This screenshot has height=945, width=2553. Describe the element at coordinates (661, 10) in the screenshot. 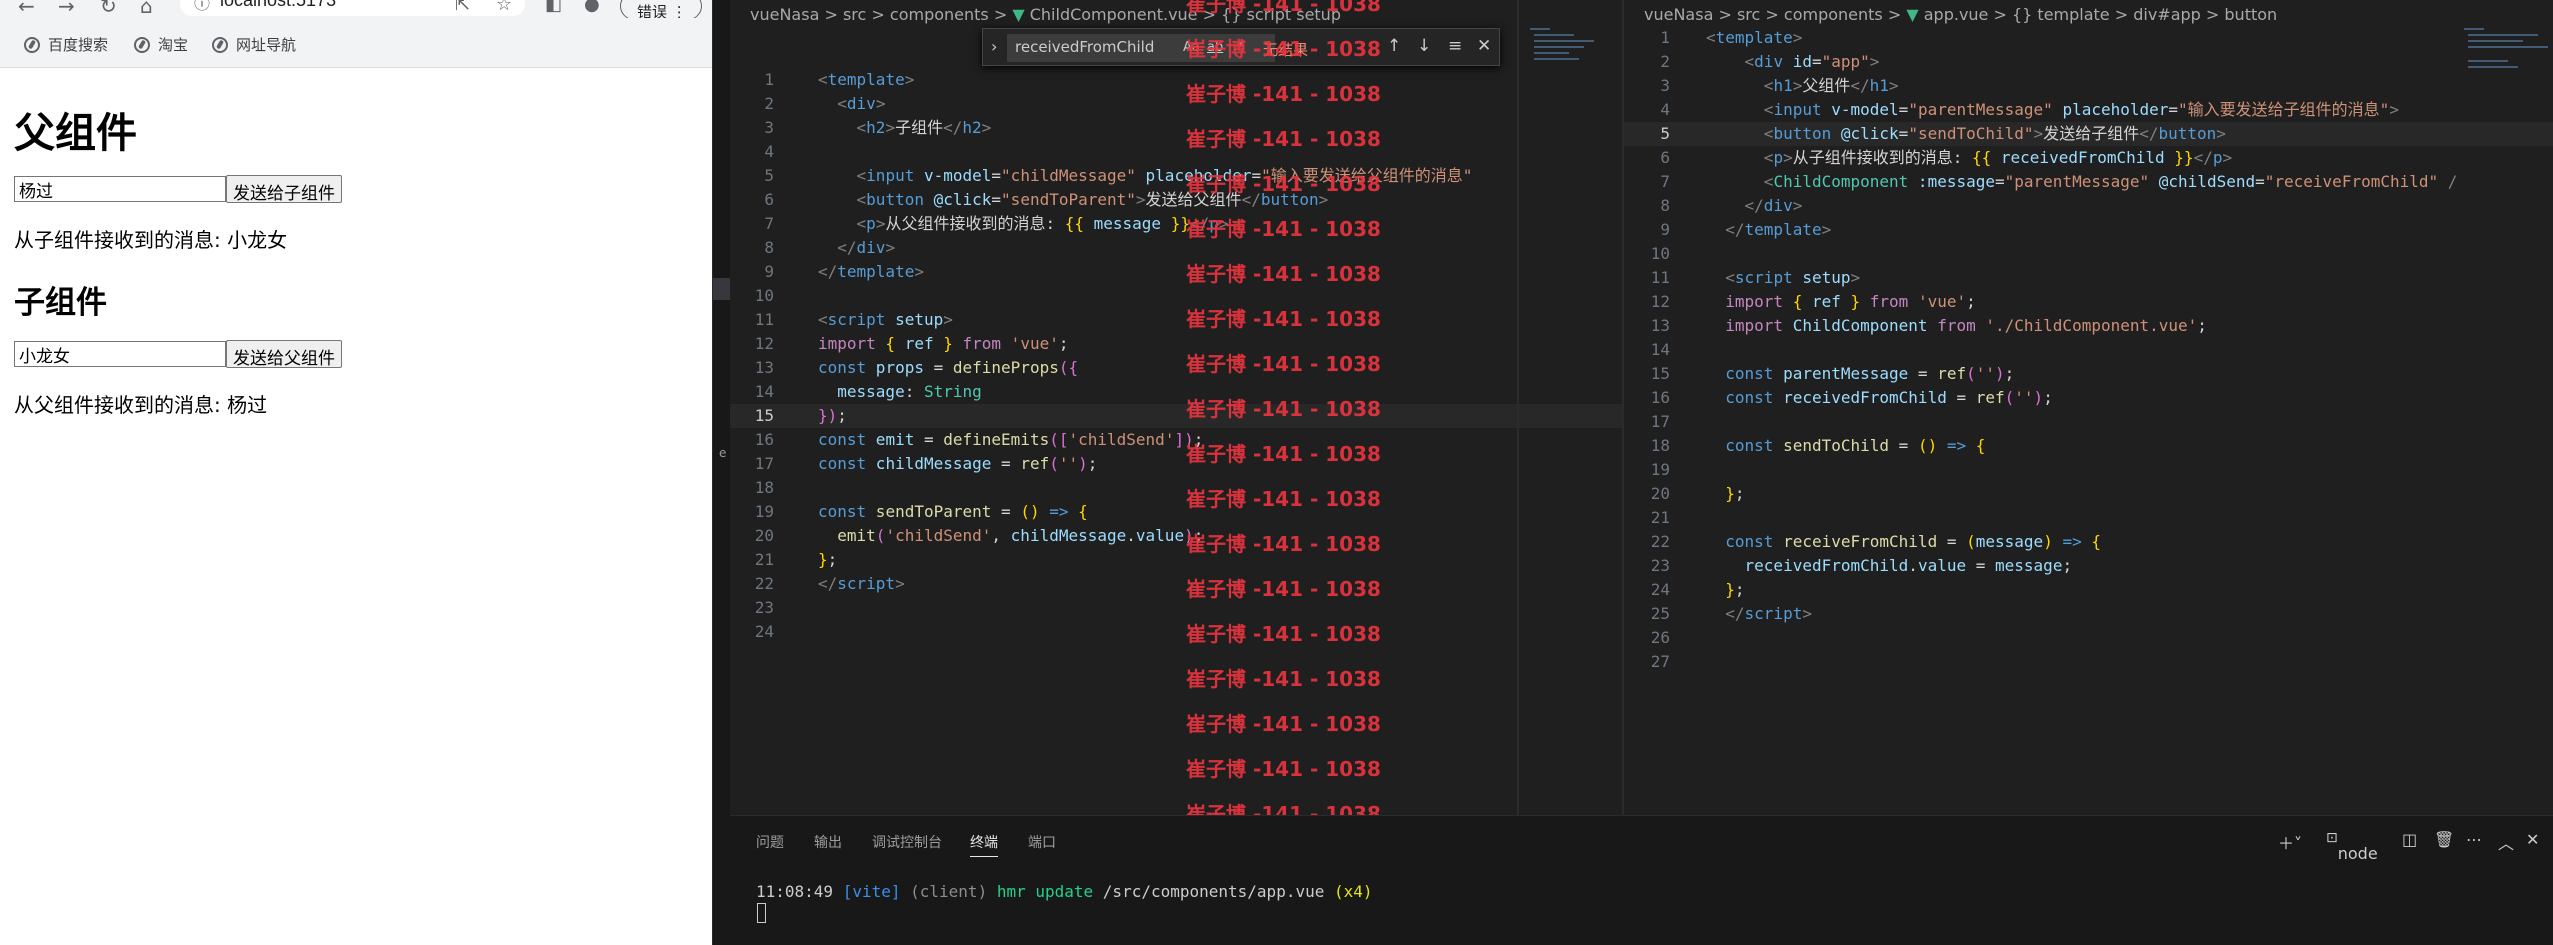

I see `error-button: 错误 ⋮` at that location.